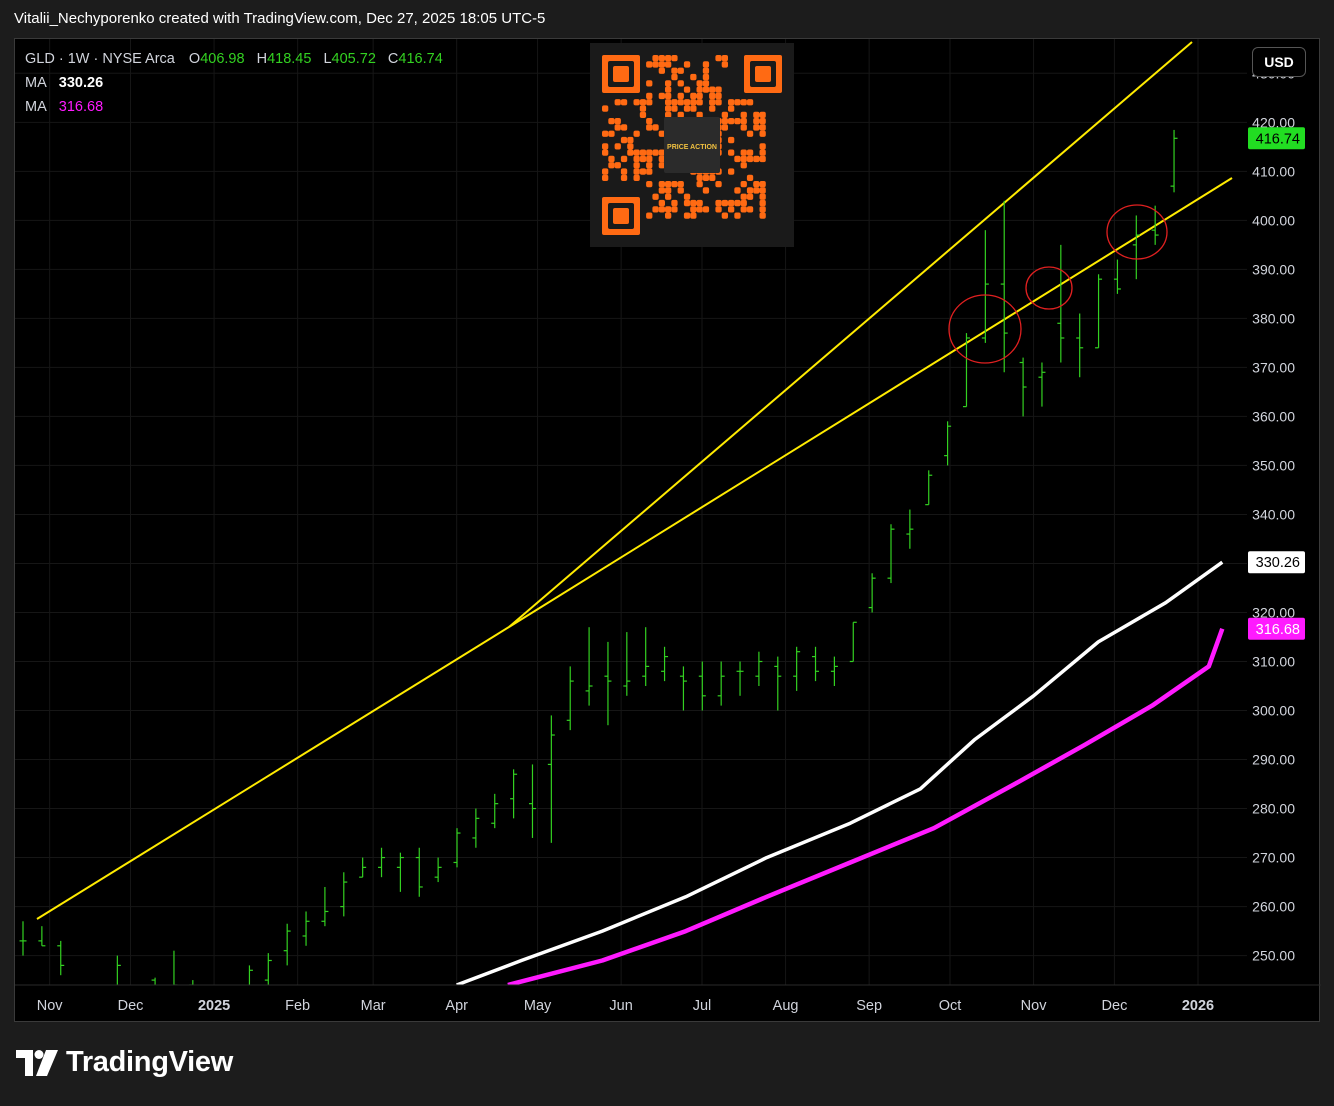 The width and height of the screenshot is (1334, 1106). Describe the element at coordinates (1276, 562) in the screenshot. I see `ma1-price-tag: 330.26` at that location.